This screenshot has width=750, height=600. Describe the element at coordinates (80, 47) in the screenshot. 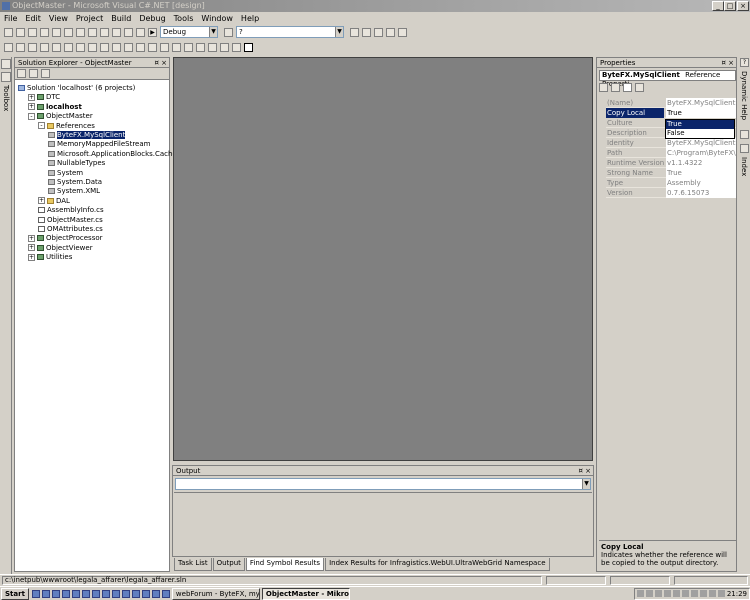

I see `uncomment-icon` at that location.